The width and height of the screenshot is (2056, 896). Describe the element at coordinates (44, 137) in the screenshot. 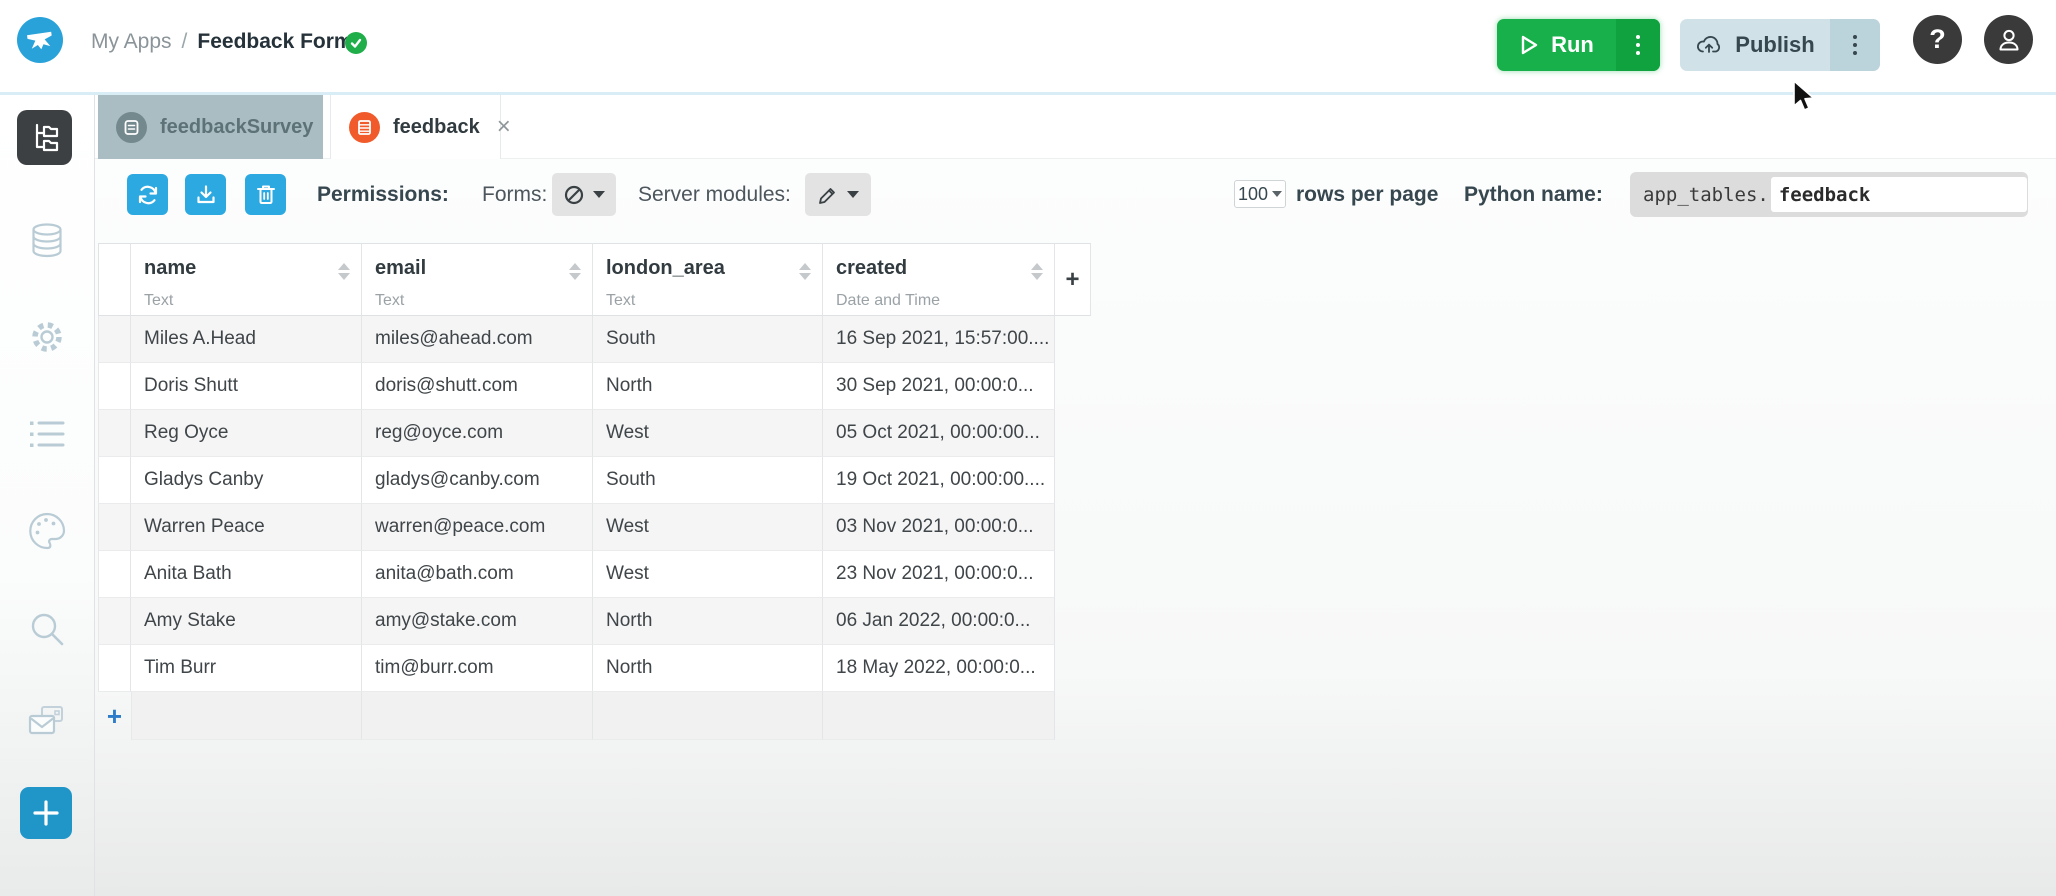

I see `sidebar-item-app-browser` at that location.